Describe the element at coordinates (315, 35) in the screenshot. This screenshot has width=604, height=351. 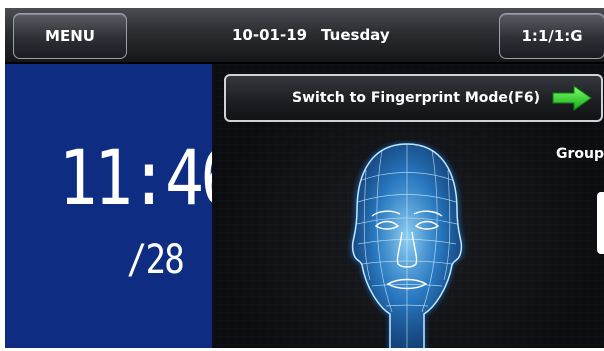
I see `date-display: 10-01-19 Tuesday` at that location.